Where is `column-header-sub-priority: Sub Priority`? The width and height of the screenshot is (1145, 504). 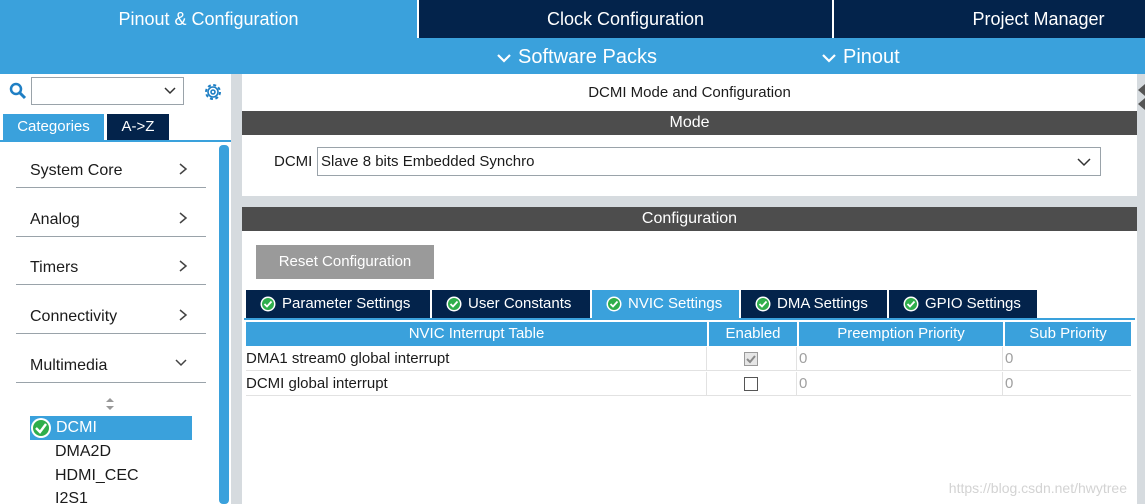 column-header-sub-priority: Sub Priority is located at coordinates (1068, 334).